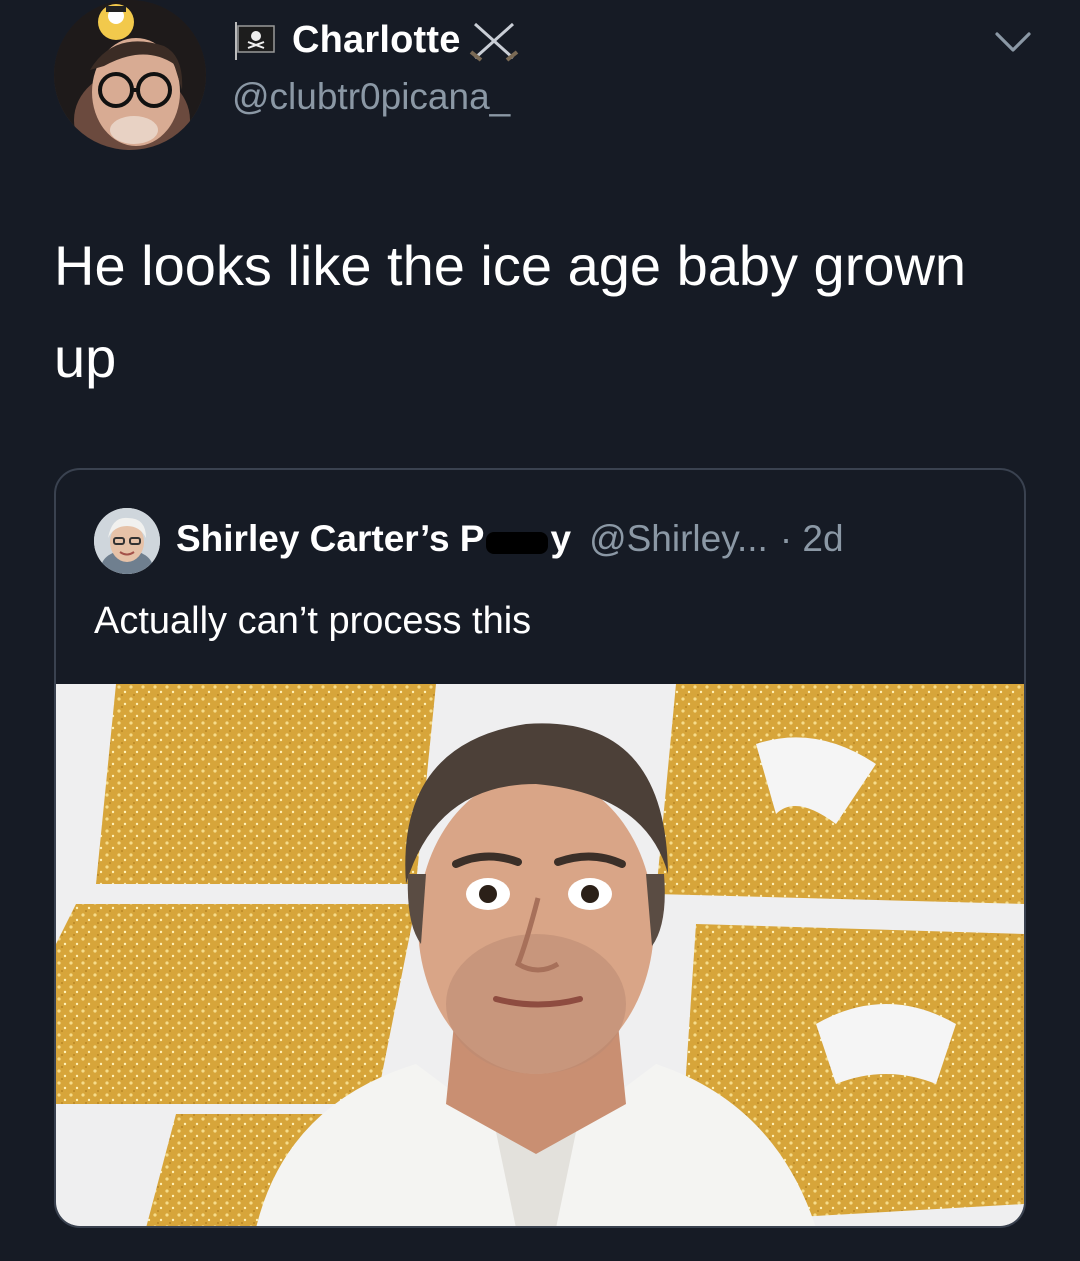 This screenshot has width=1080, height=1261. What do you see at coordinates (510, 311) in the screenshot?
I see `tweet-text: He looks like the ice age baby grown up` at bounding box center [510, 311].